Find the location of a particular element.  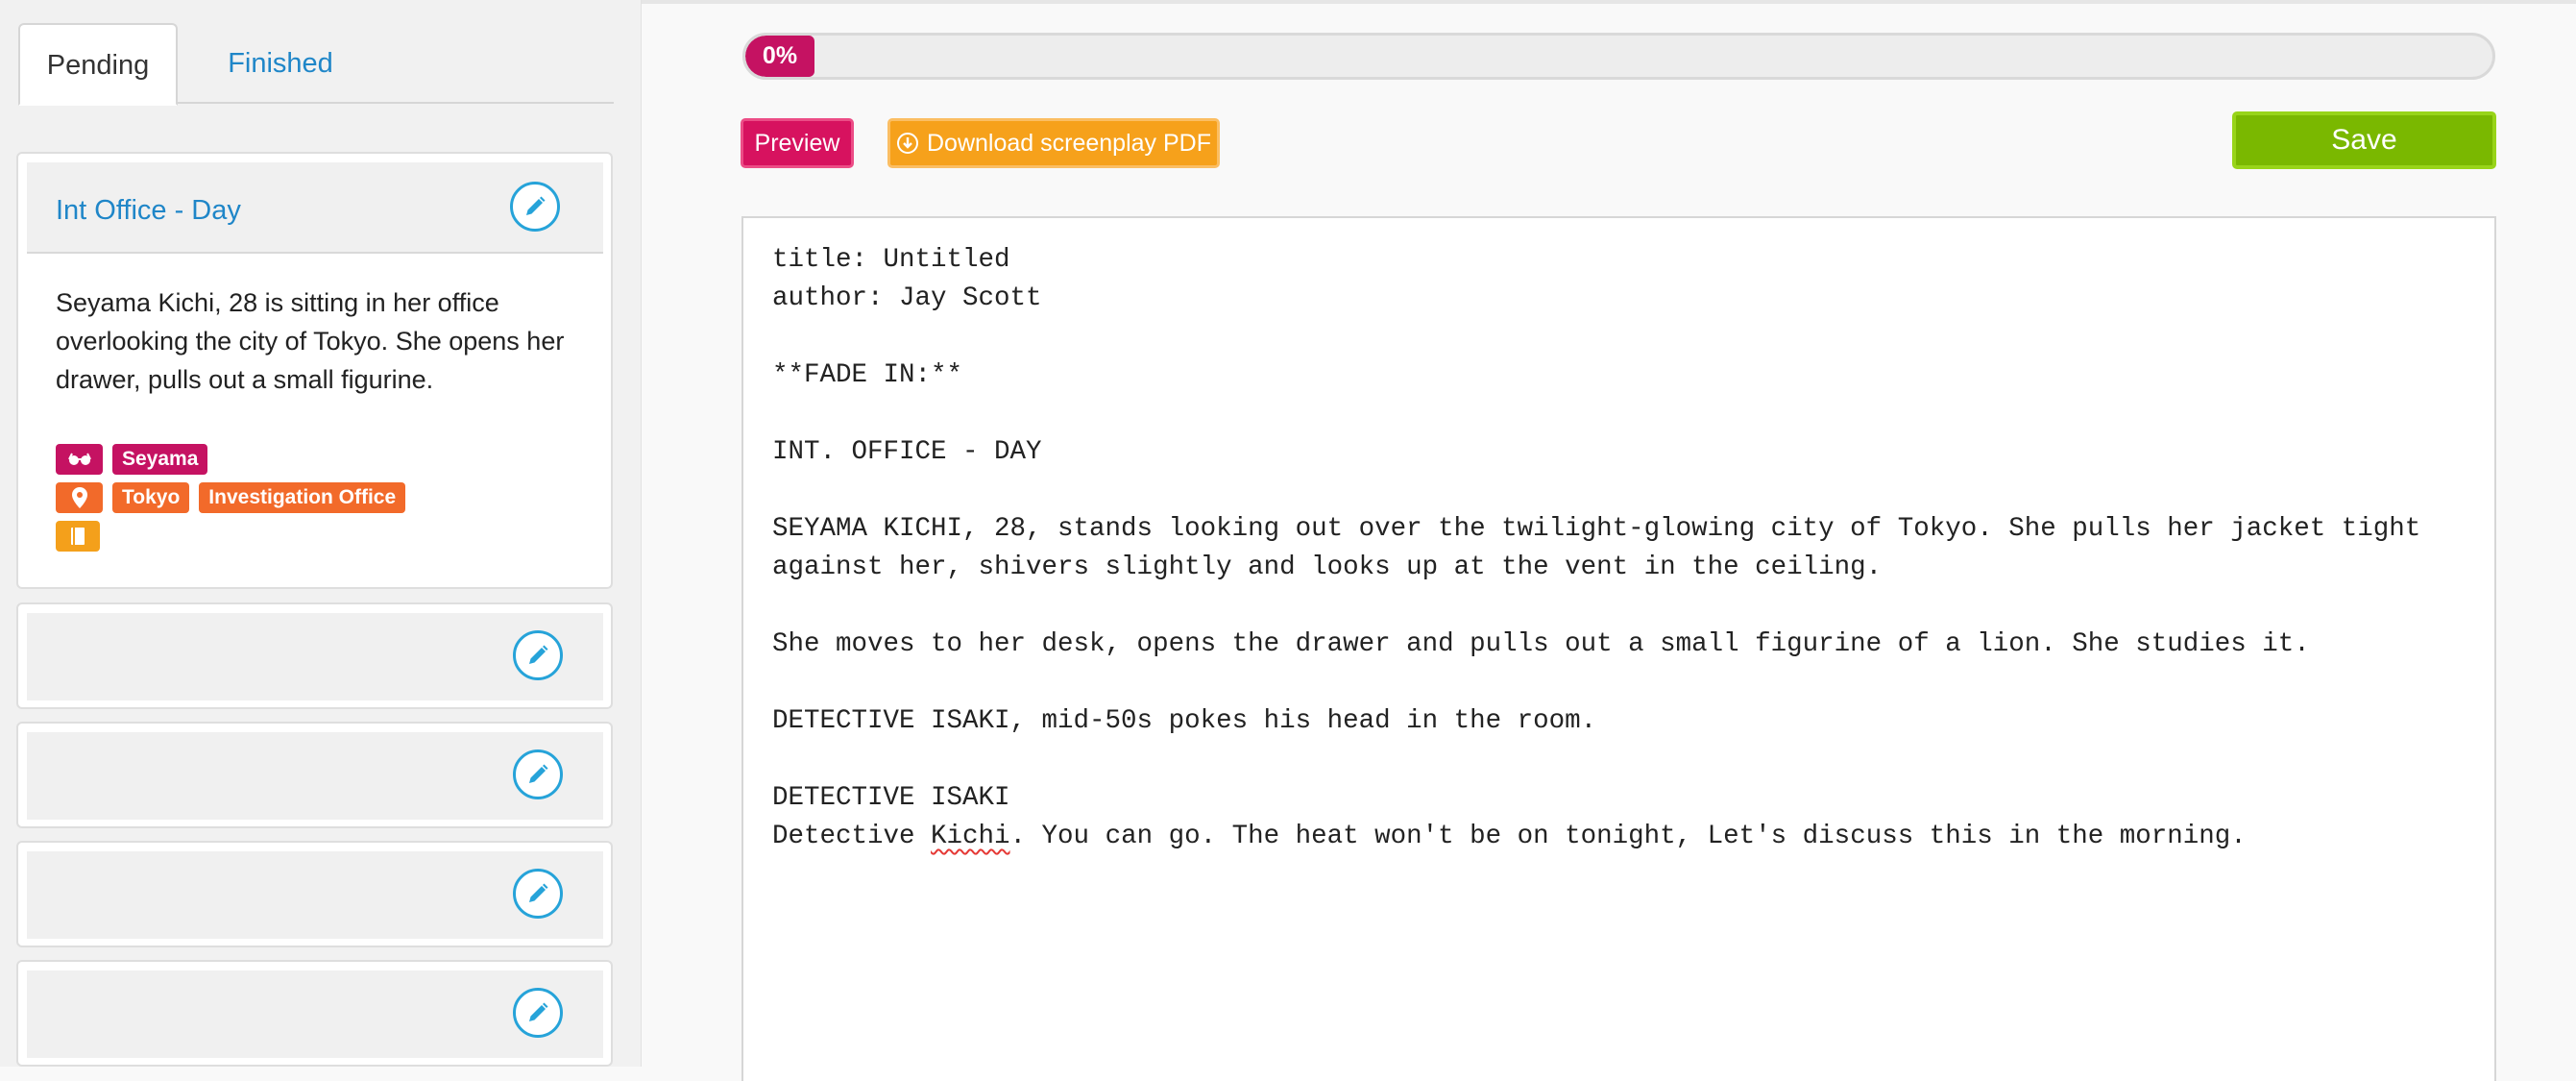

scene-tabs: Pending Finished is located at coordinates (316, 64).